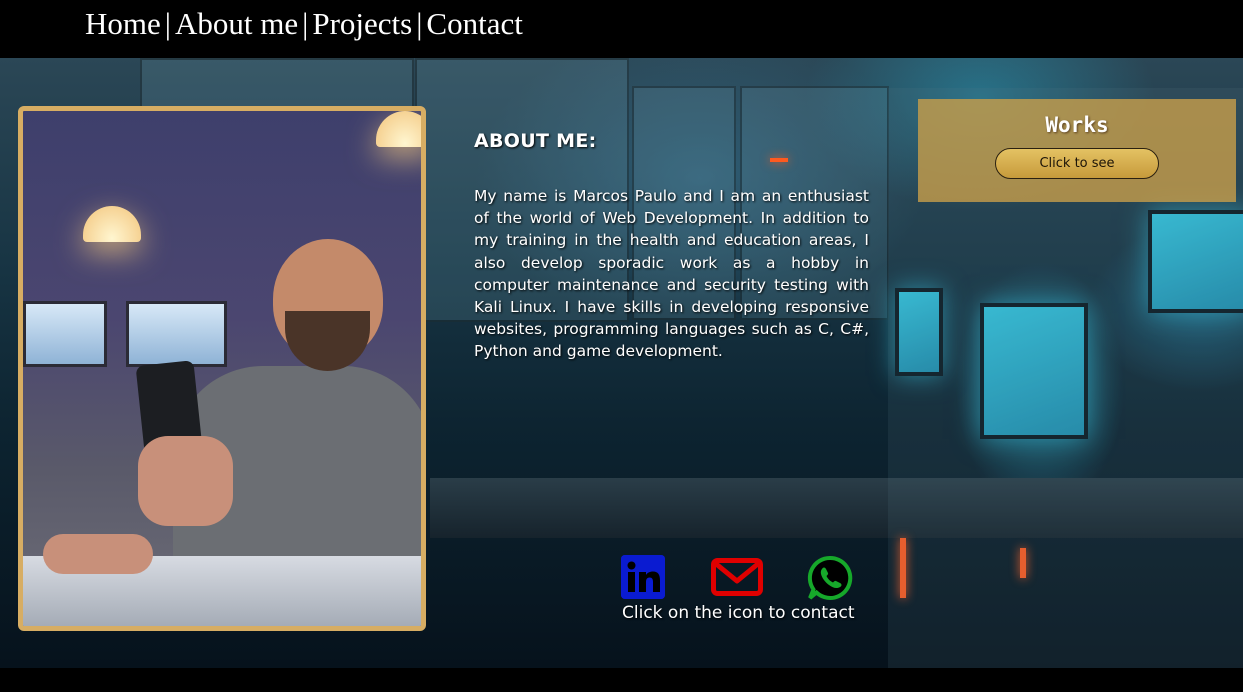 This screenshot has height=692, width=1243. What do you see at coordinates (535, 141) in the screenshot?
I see `about-title: ABOUT ME:` at bounding box center [535, 141].